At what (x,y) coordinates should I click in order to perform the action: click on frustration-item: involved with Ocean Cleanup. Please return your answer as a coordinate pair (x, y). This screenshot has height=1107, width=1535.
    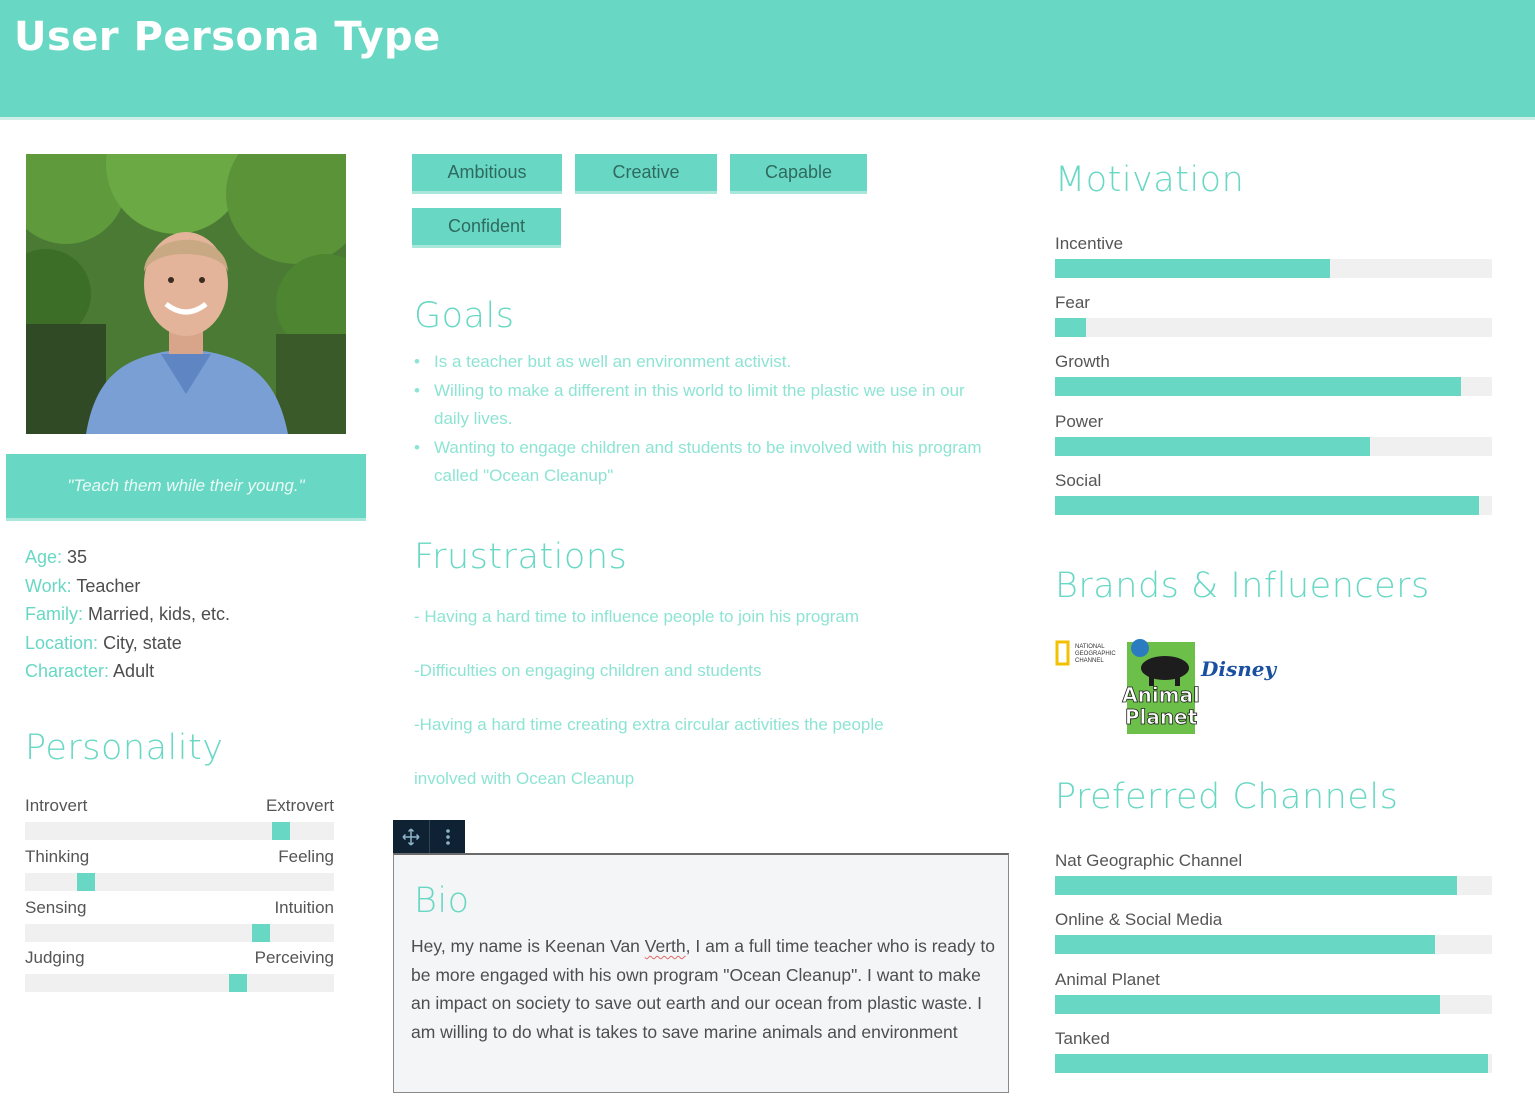
    Looking at the image, I should click on (524, 778).